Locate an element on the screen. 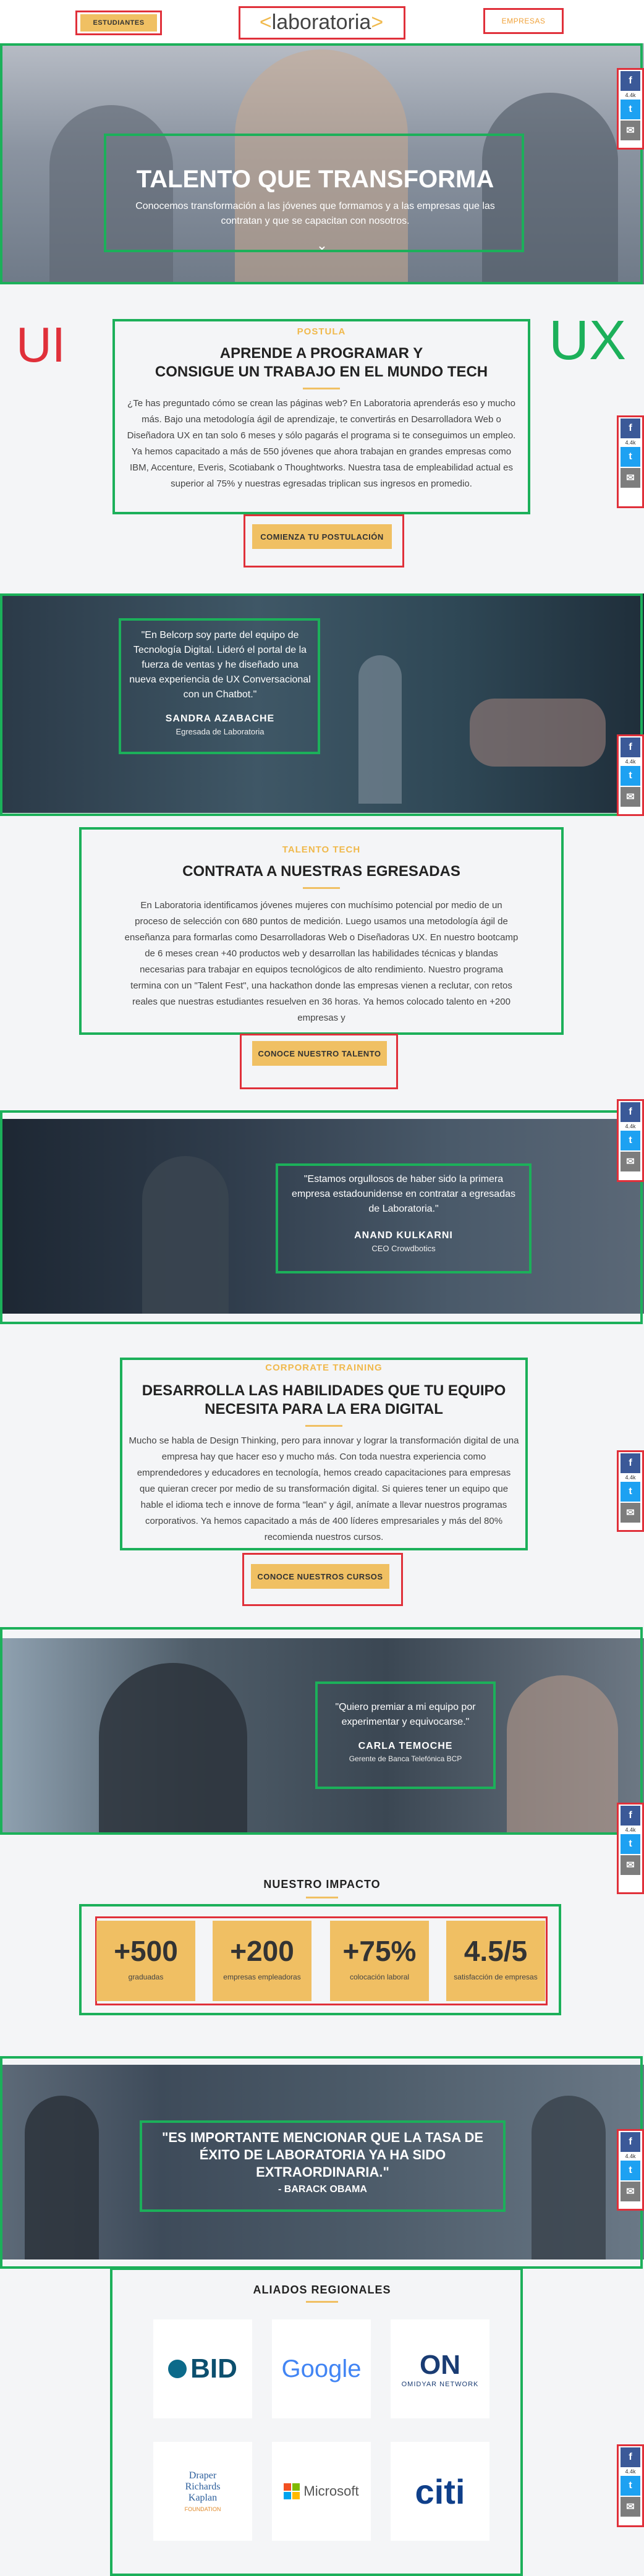 The width and height of the screenshot is (644, 2576). hero-title: TALENTO QUE TRANSFORMA is located at coordinates (315, 179).